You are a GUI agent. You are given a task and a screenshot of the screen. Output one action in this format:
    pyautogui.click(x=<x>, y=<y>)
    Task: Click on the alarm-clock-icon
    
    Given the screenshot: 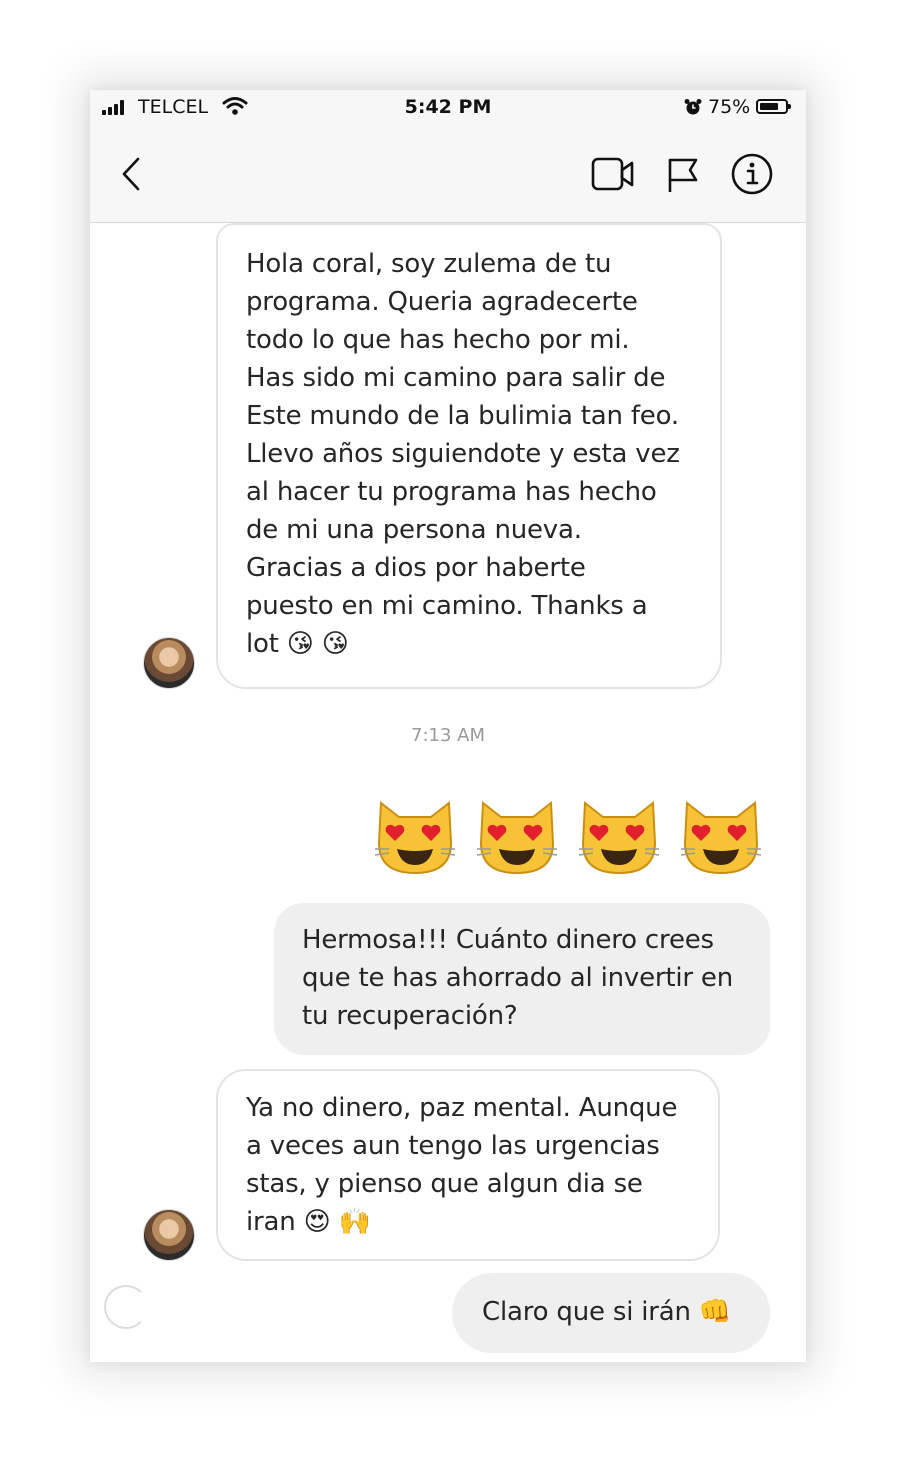 What is the action you would take?
    pyautogui.click(x=693, y=109)
    